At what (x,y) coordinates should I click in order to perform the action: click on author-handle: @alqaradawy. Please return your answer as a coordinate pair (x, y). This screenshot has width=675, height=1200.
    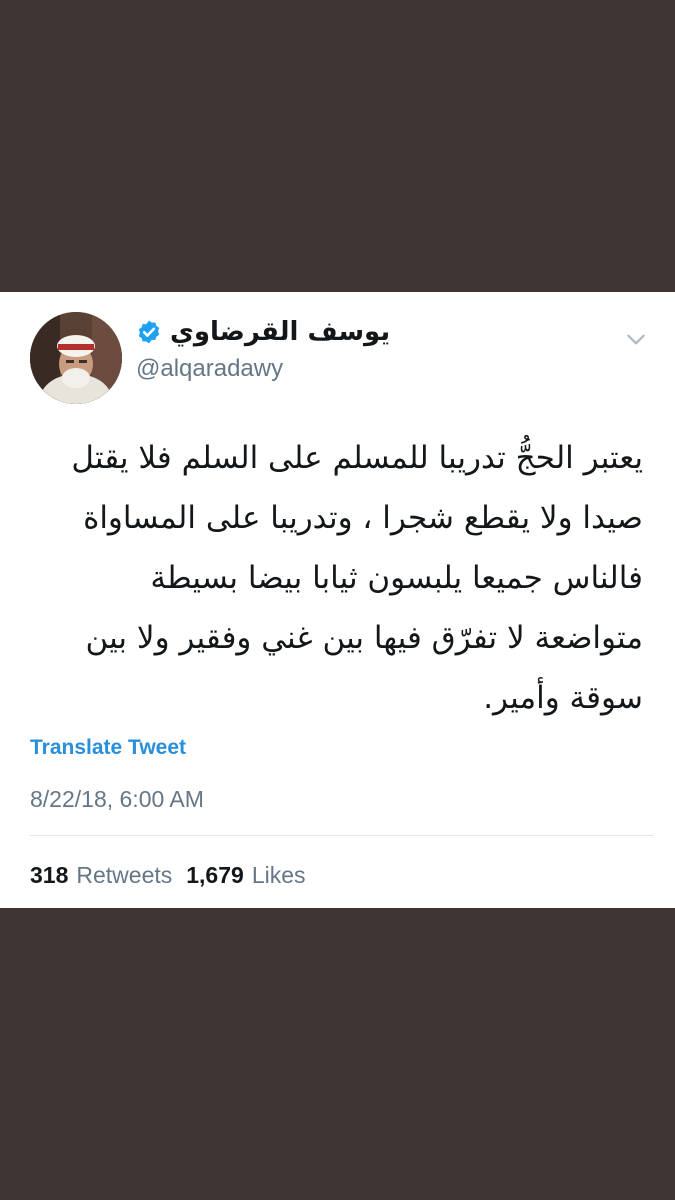
    Looking at the image, I should click on (209, 369).